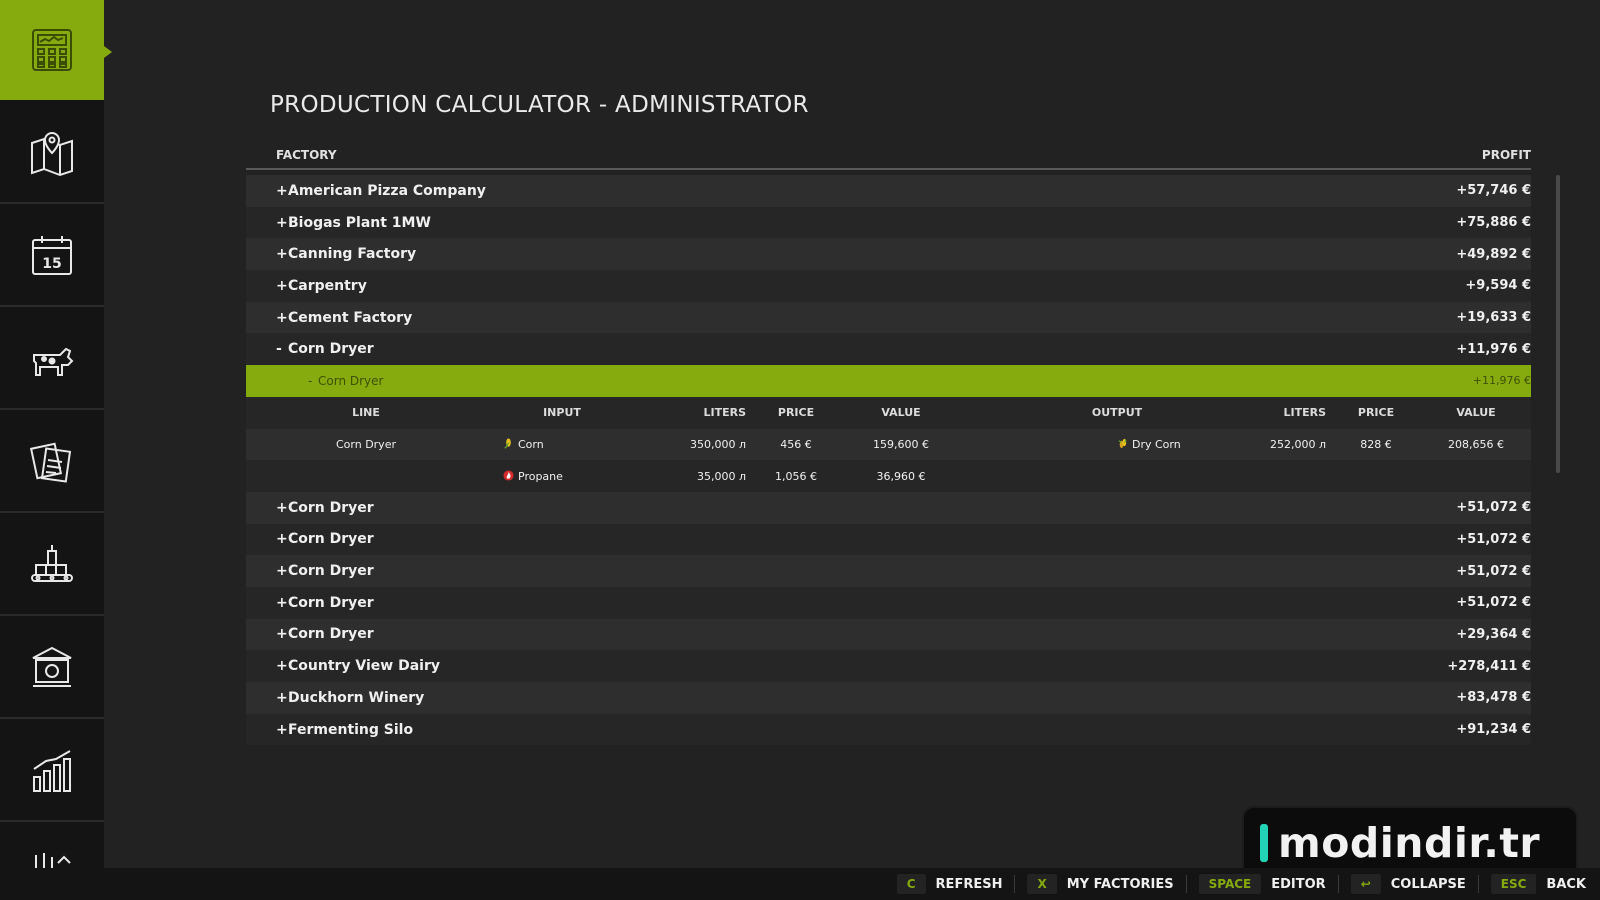 Image resolution: width=1600 pixels, height=900 pixels. I want to click on hint-refresh: C REFRESH, so click(949, 884).